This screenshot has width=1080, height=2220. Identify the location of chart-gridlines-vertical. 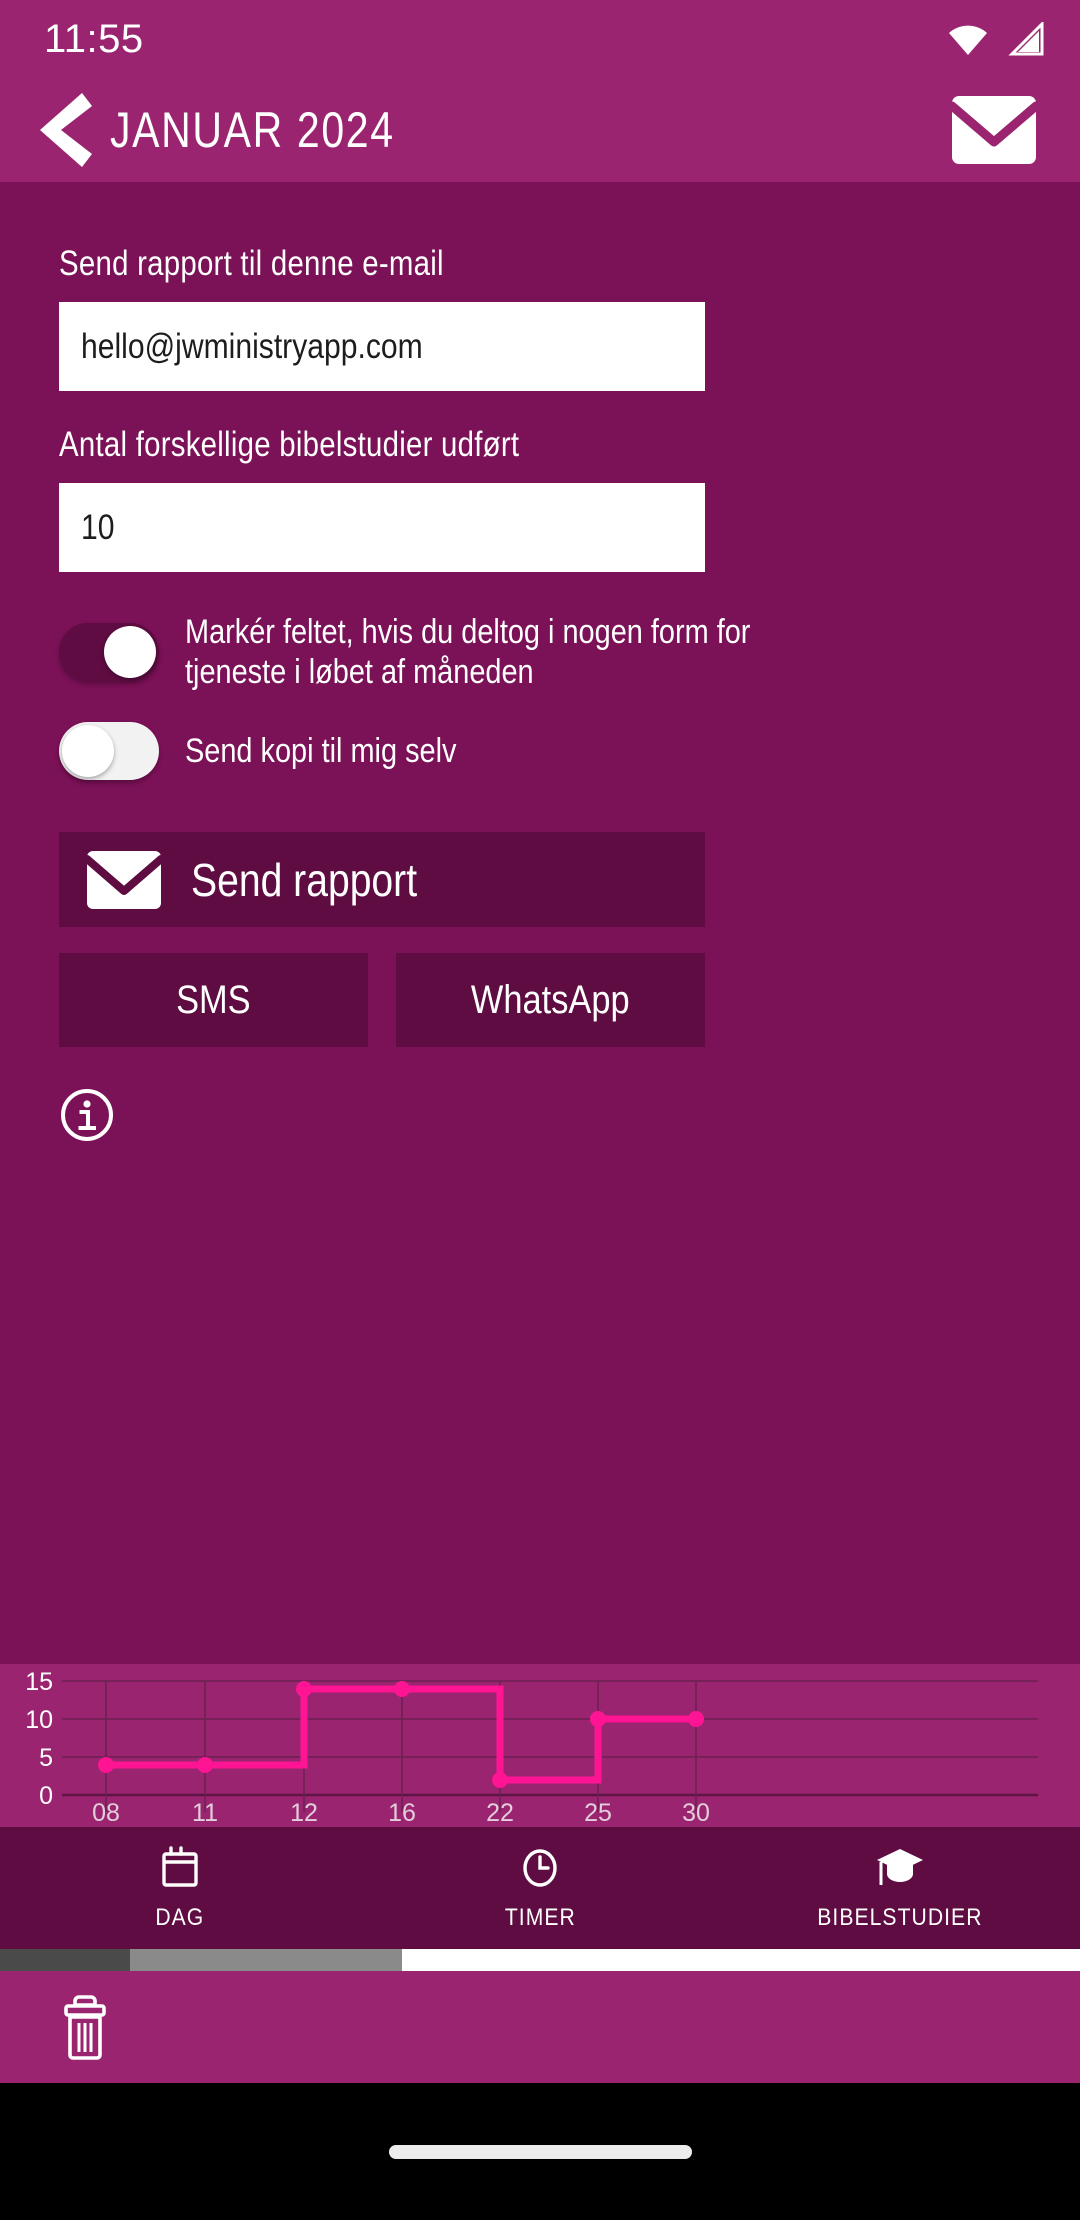
(401, 1746).